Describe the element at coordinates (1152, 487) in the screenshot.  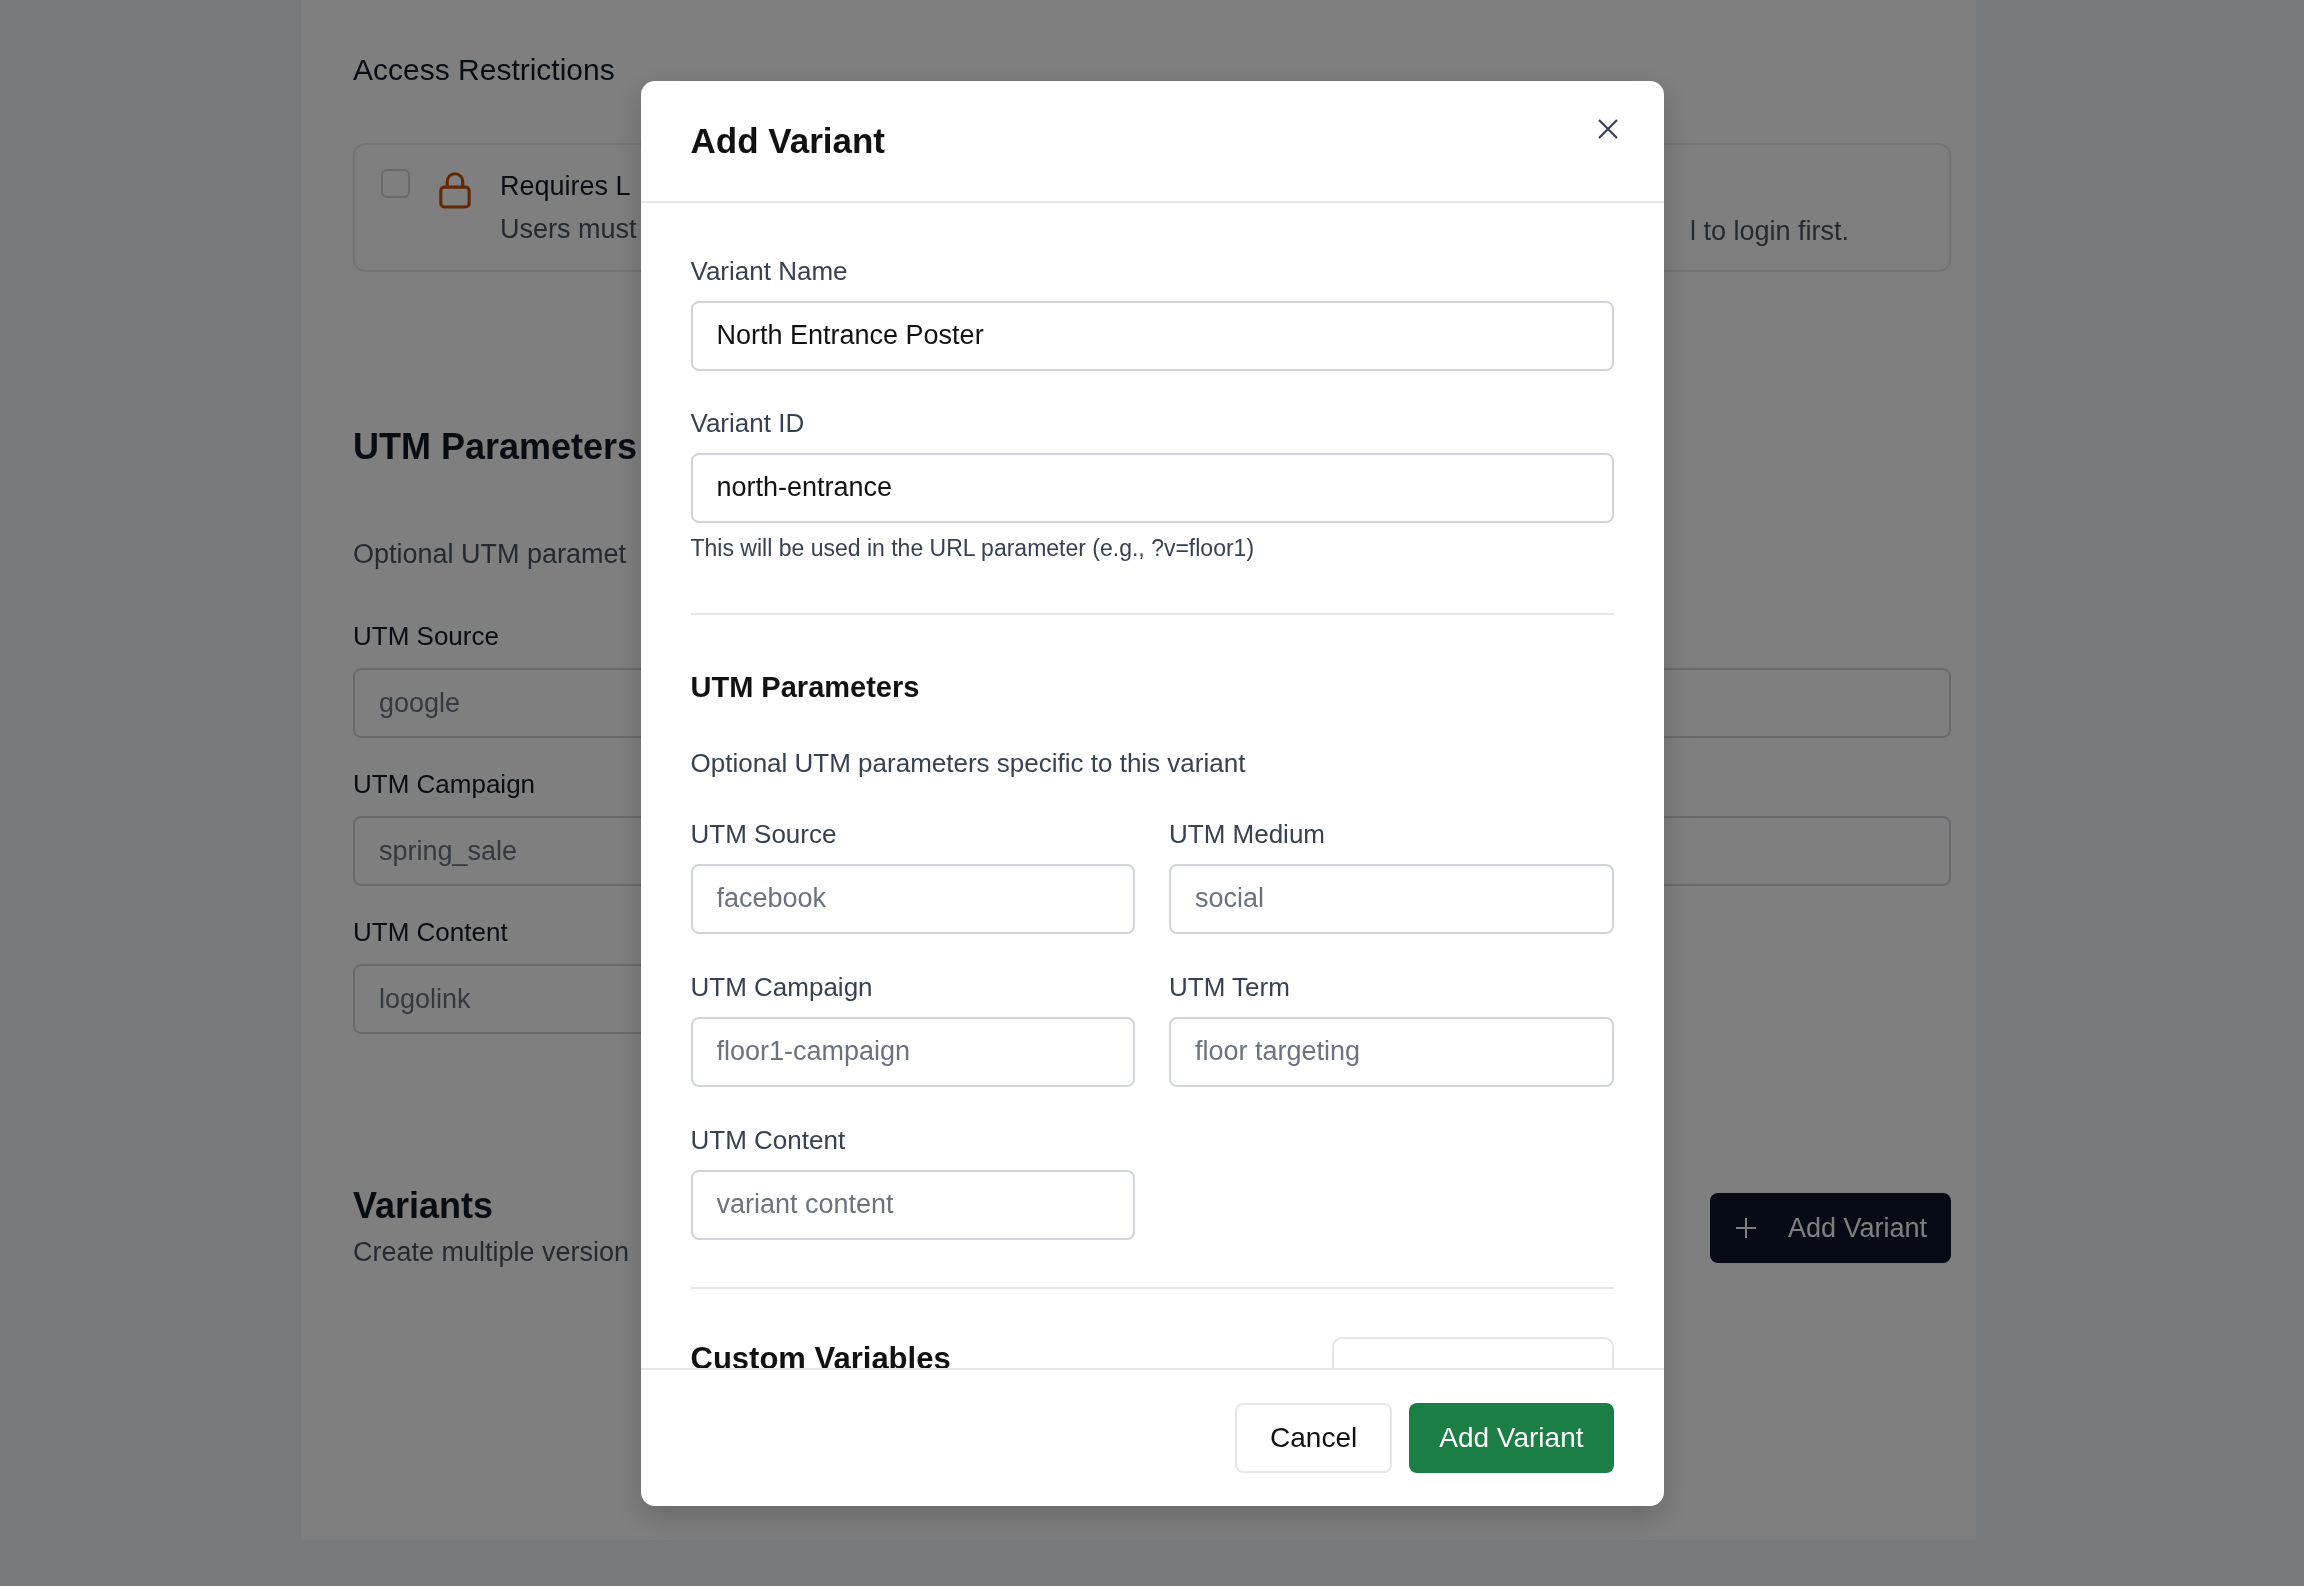
I see `input-field: north-entrance` at that location.